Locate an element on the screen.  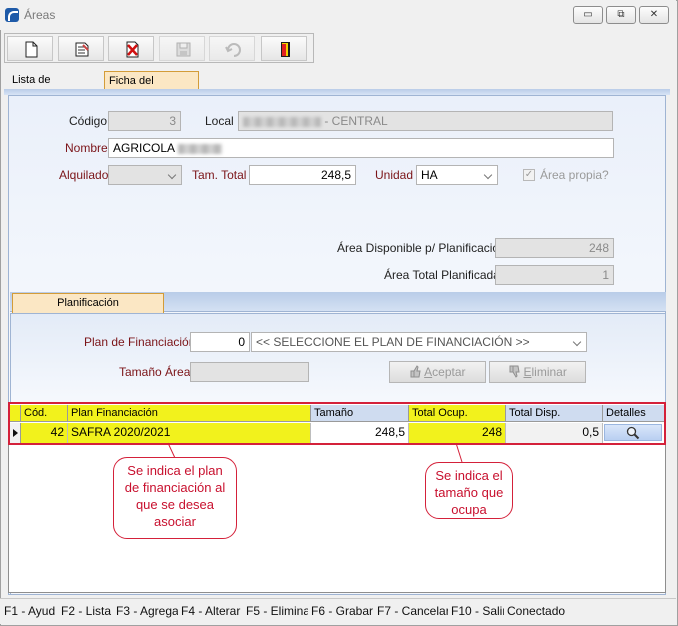
status-f6: F6 - Grabar is located at coordinates (342, 611).